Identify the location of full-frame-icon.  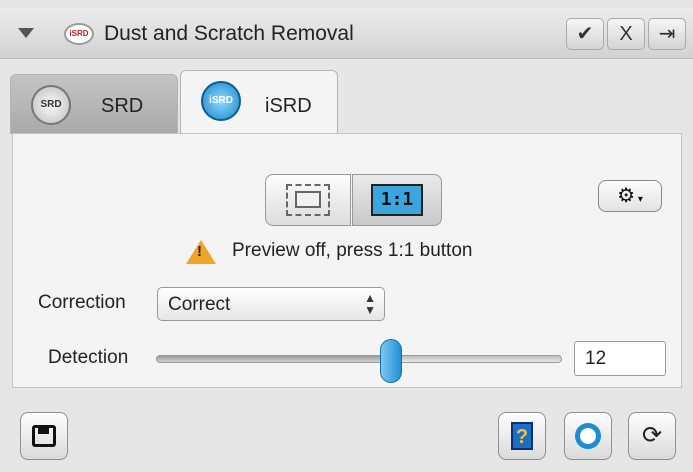
(308, 200).